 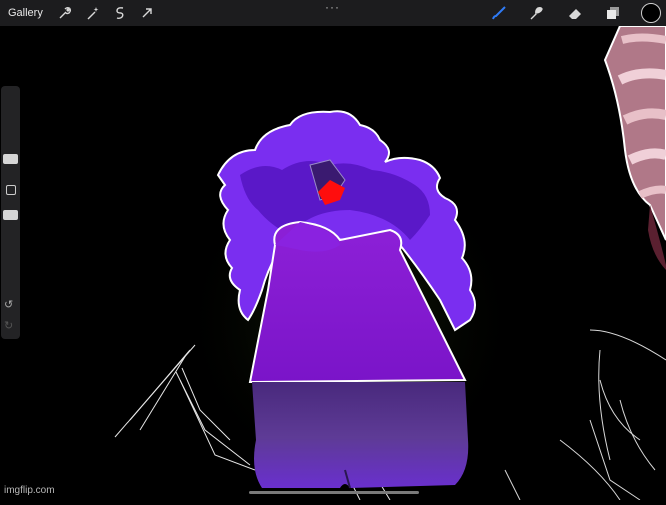 I want to click on brush-icon, so click(x=499, y=13).